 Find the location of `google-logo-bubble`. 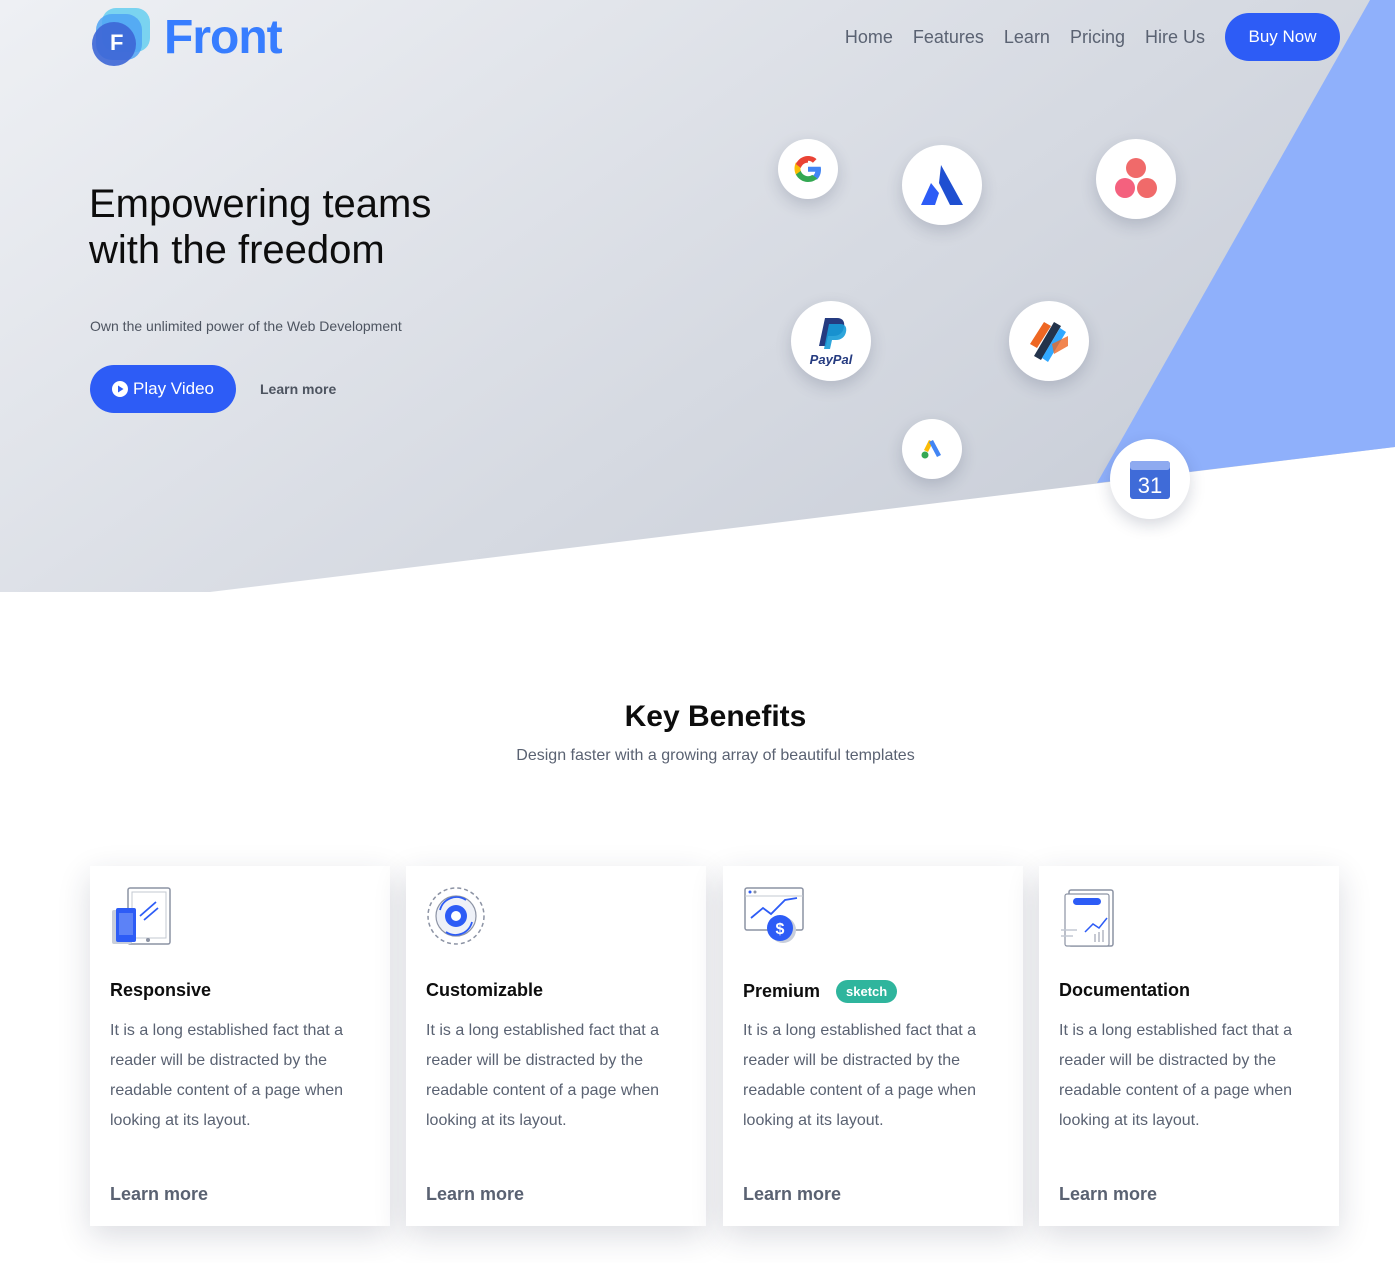

google-logo-bubble is located at coordinates (808, 169).